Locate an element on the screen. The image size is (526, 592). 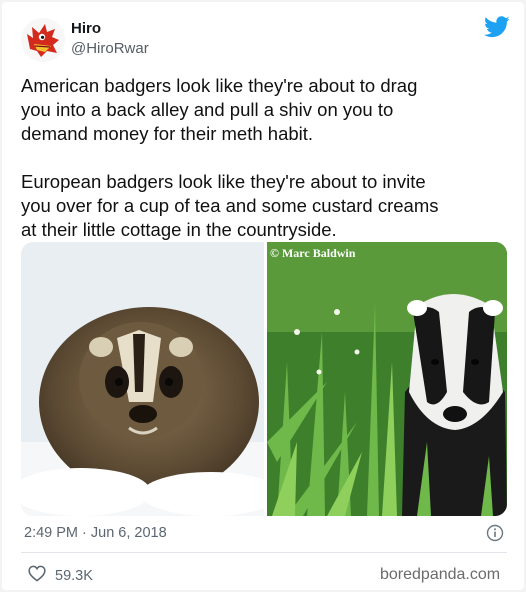
avatar is located at coordinates (43, 40).